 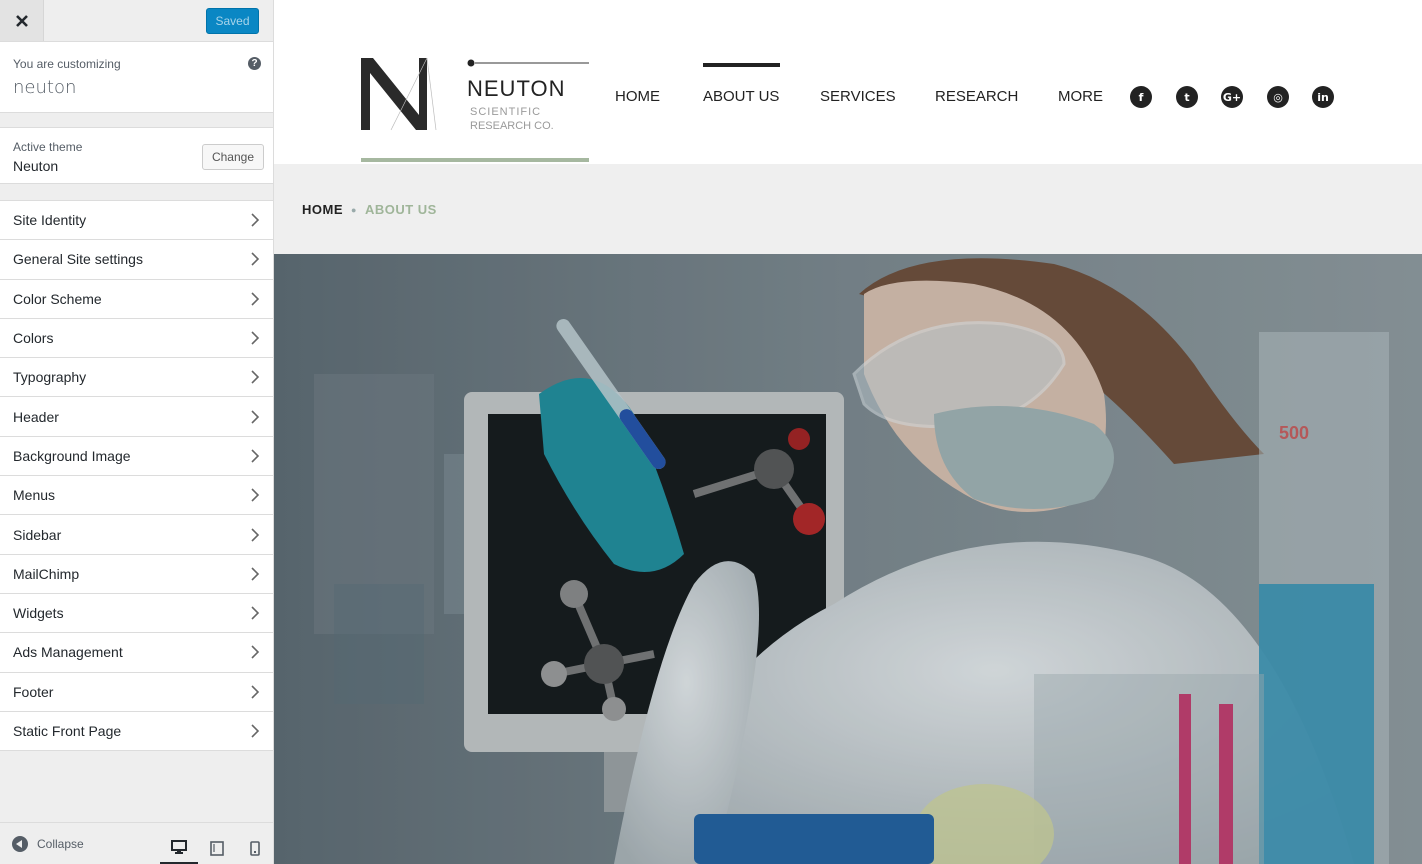 What do you see at coordinates (254, 63) in the screenshot?
I see `question-circle-icon: ?` at bounding box center [254, 63].